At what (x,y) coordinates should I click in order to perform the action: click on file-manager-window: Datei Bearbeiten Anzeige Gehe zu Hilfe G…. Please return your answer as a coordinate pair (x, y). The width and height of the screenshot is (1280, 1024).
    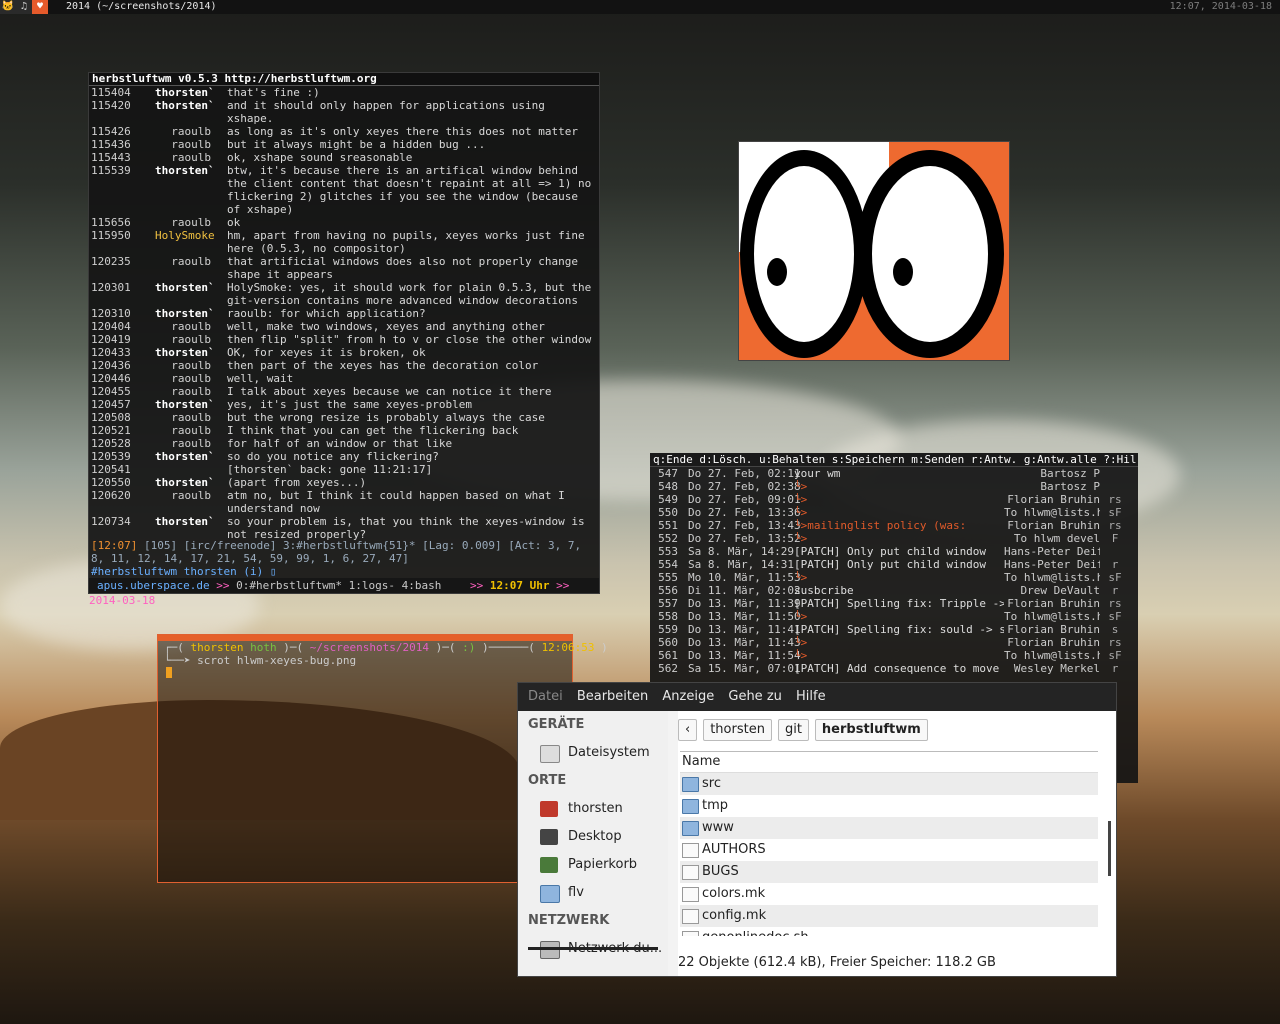
    Looking at the image, I should click on (817, 829).